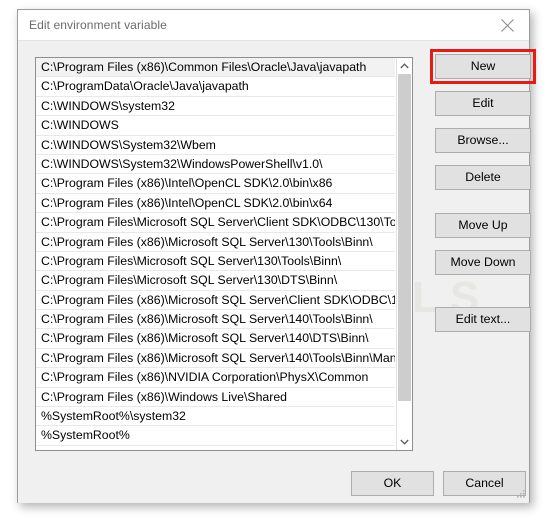 The image size is (548, 522). I want to click on move-up-button: Move Up, so click(483, 225).